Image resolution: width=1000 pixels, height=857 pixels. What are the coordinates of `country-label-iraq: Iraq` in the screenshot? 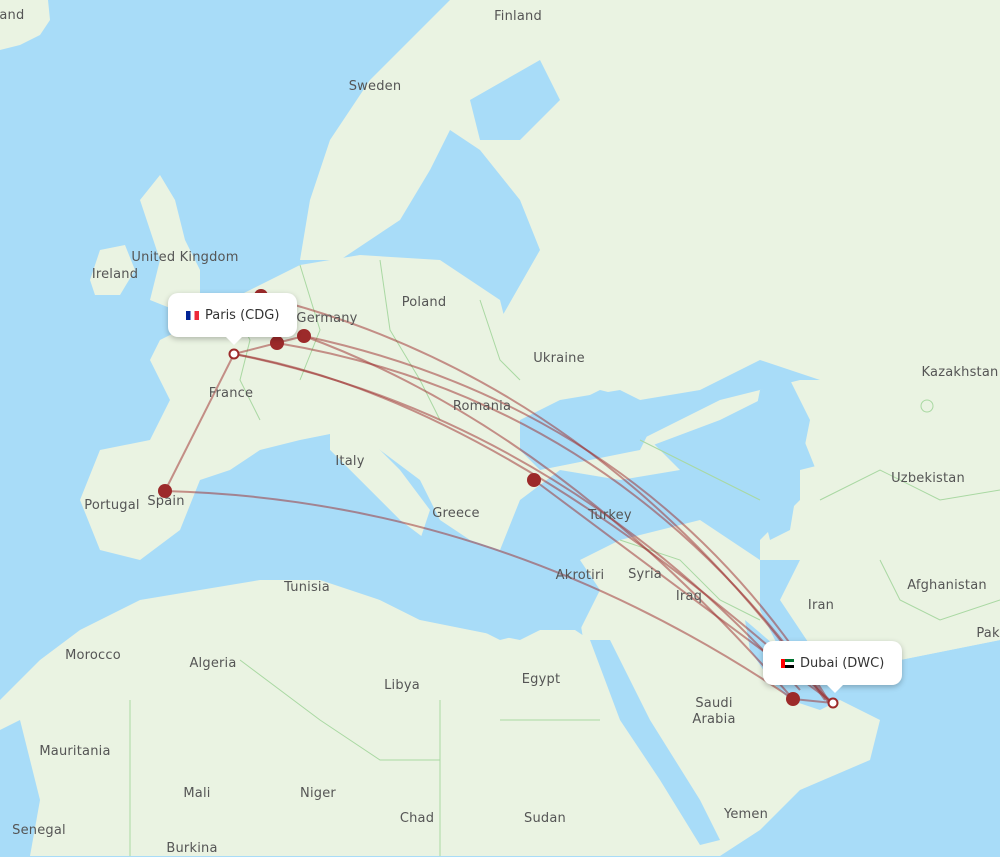 It's located at (689, 596).